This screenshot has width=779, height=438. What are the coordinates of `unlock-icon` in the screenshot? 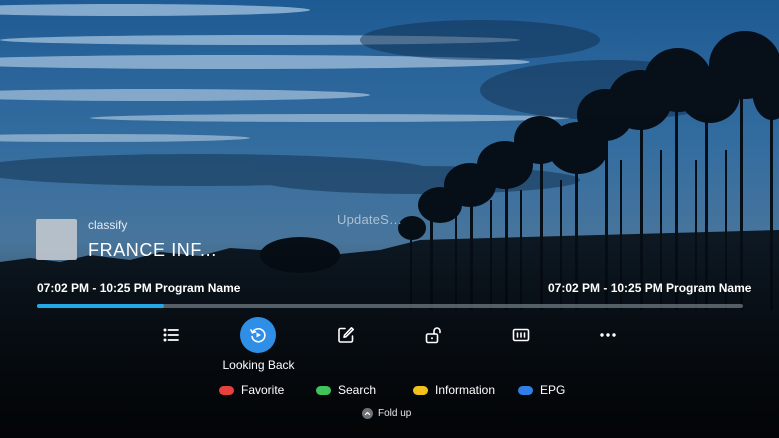 It's located at (433, 335).